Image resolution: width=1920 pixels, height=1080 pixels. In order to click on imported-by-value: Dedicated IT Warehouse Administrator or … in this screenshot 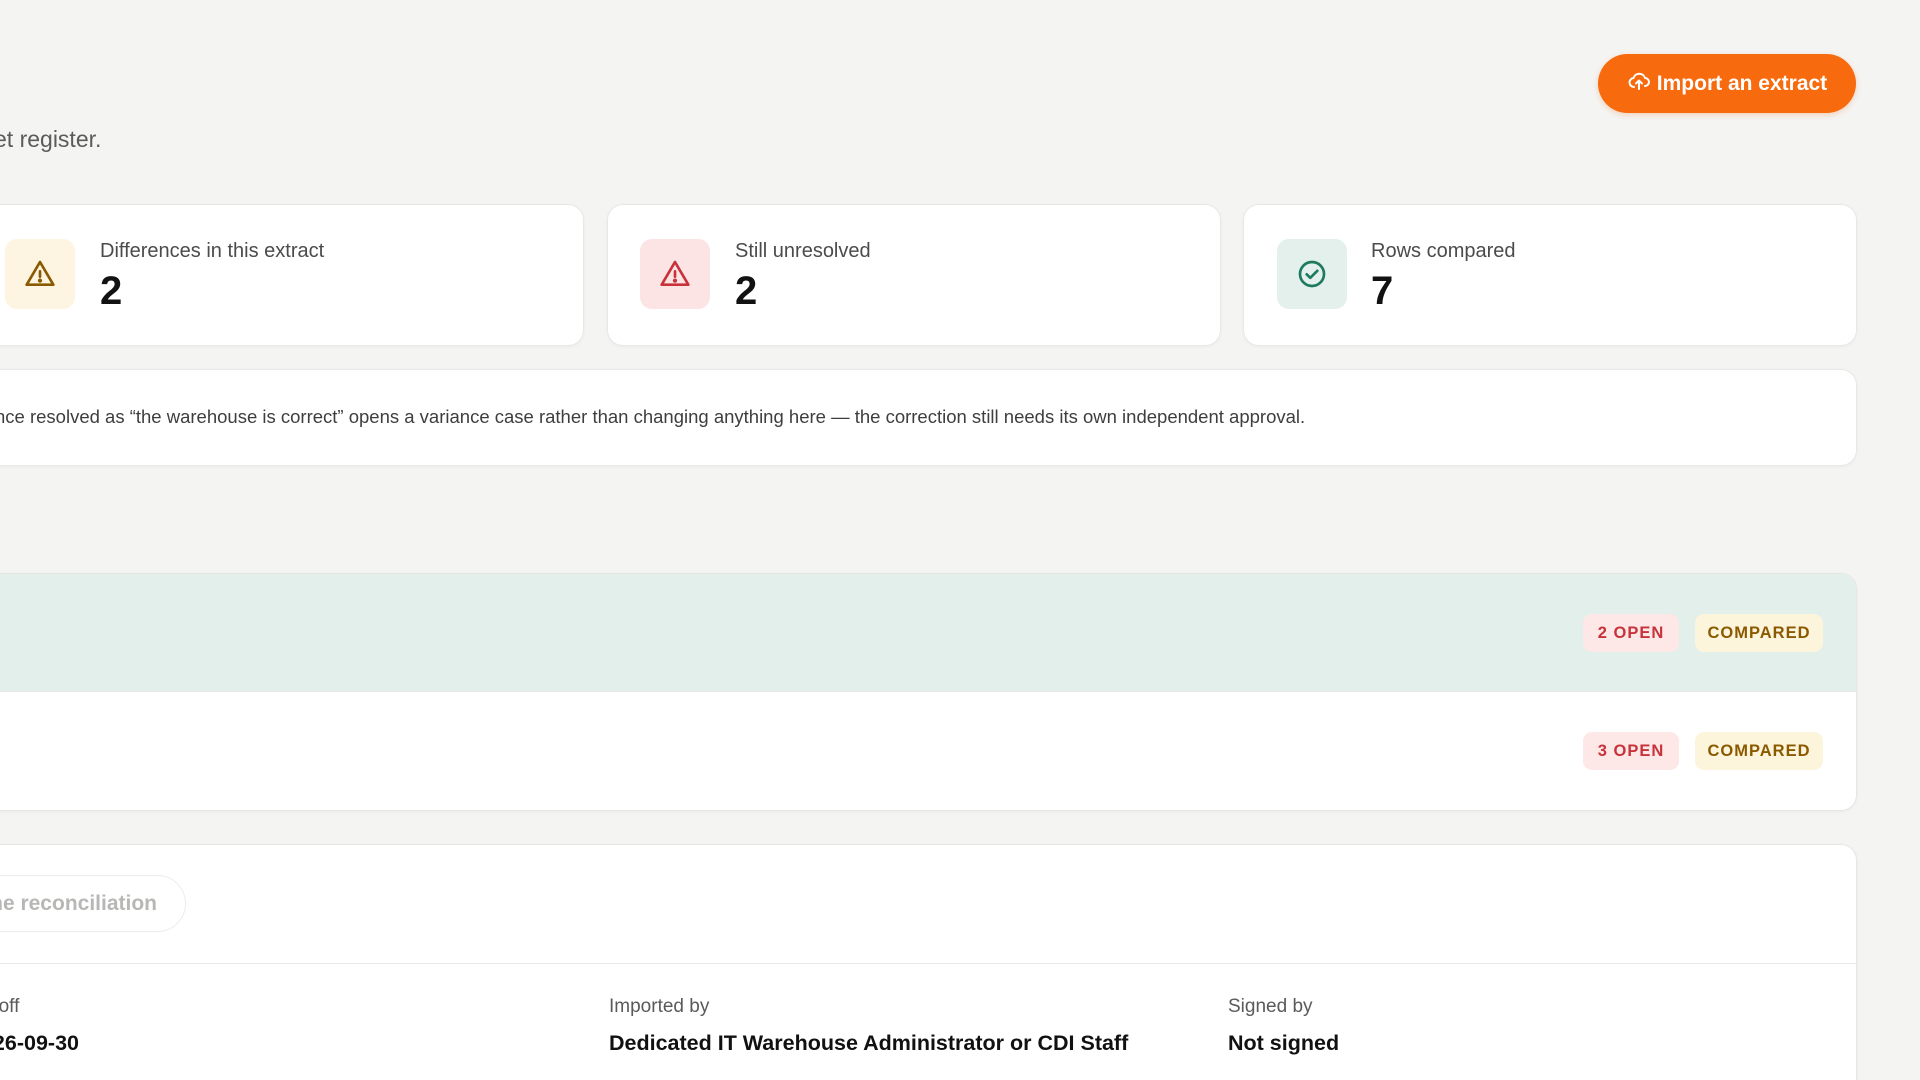, I will do `click(869, 1043)`.